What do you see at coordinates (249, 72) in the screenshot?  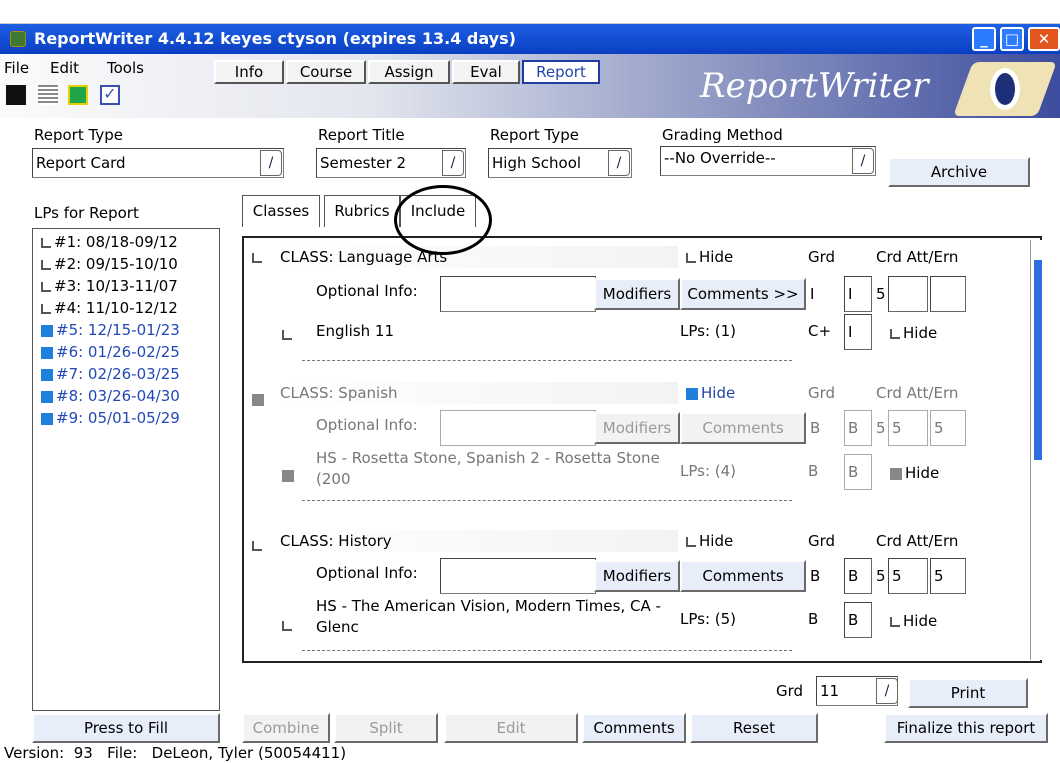 I see `tab-info: Info` at bounding box center [249, 72].